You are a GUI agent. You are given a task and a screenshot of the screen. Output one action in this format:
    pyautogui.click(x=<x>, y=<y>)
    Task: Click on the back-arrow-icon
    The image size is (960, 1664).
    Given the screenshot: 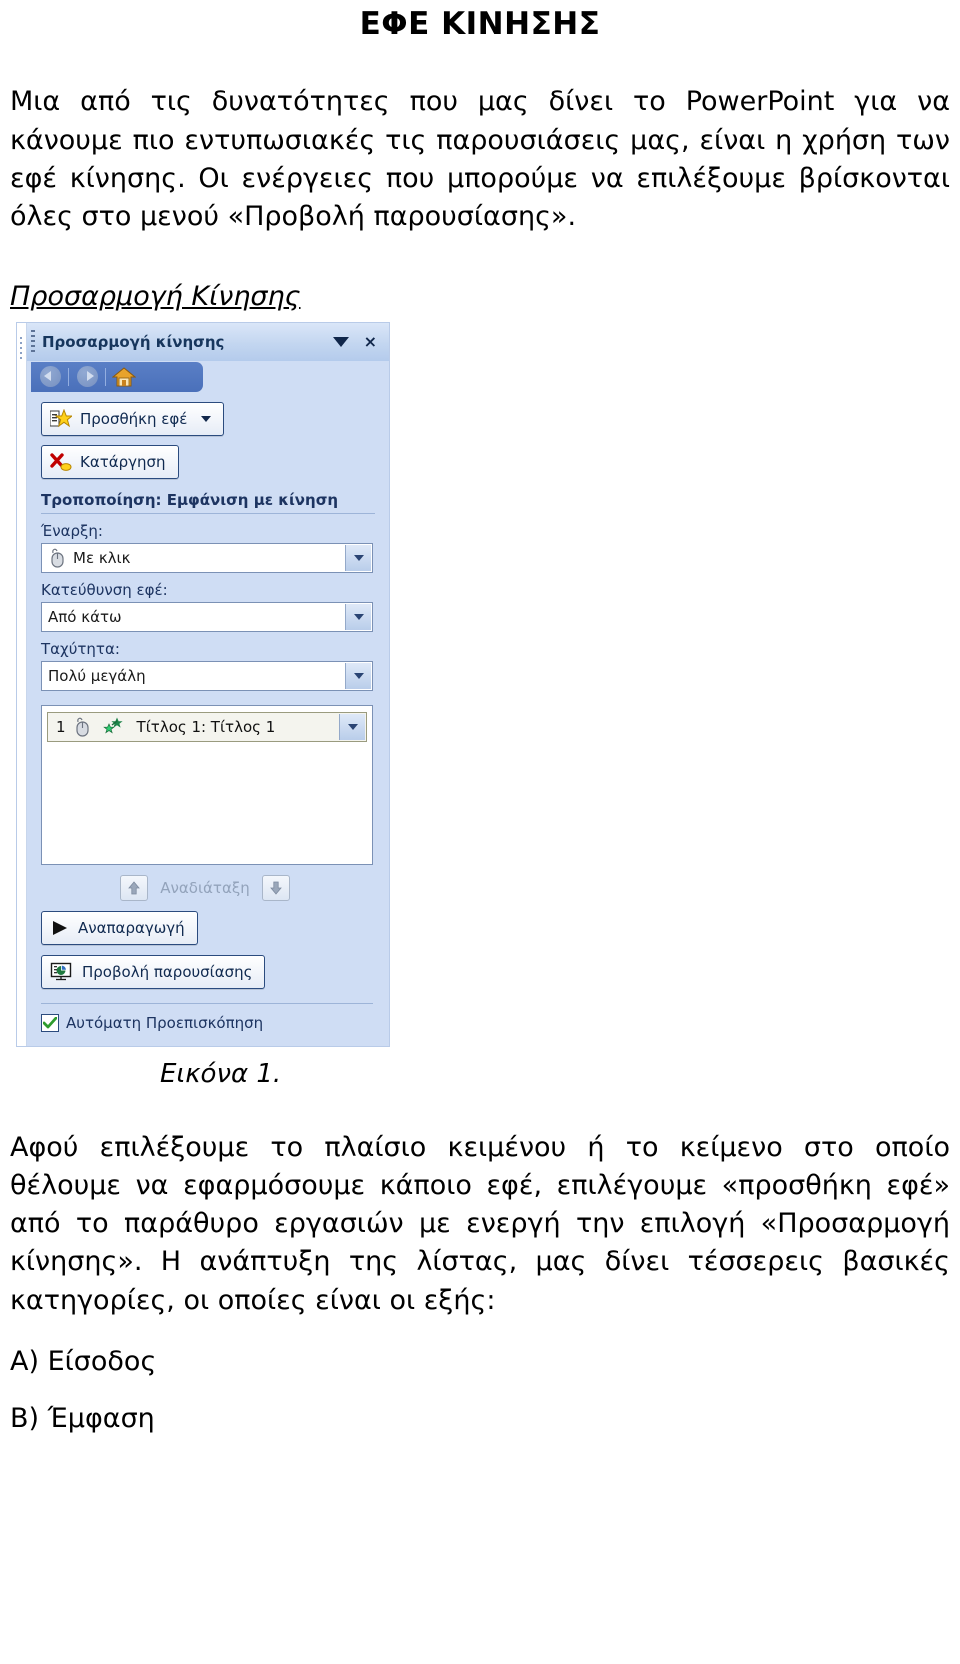 What is the action you would take?
    pyautogui.click(x=50, y=377)
    